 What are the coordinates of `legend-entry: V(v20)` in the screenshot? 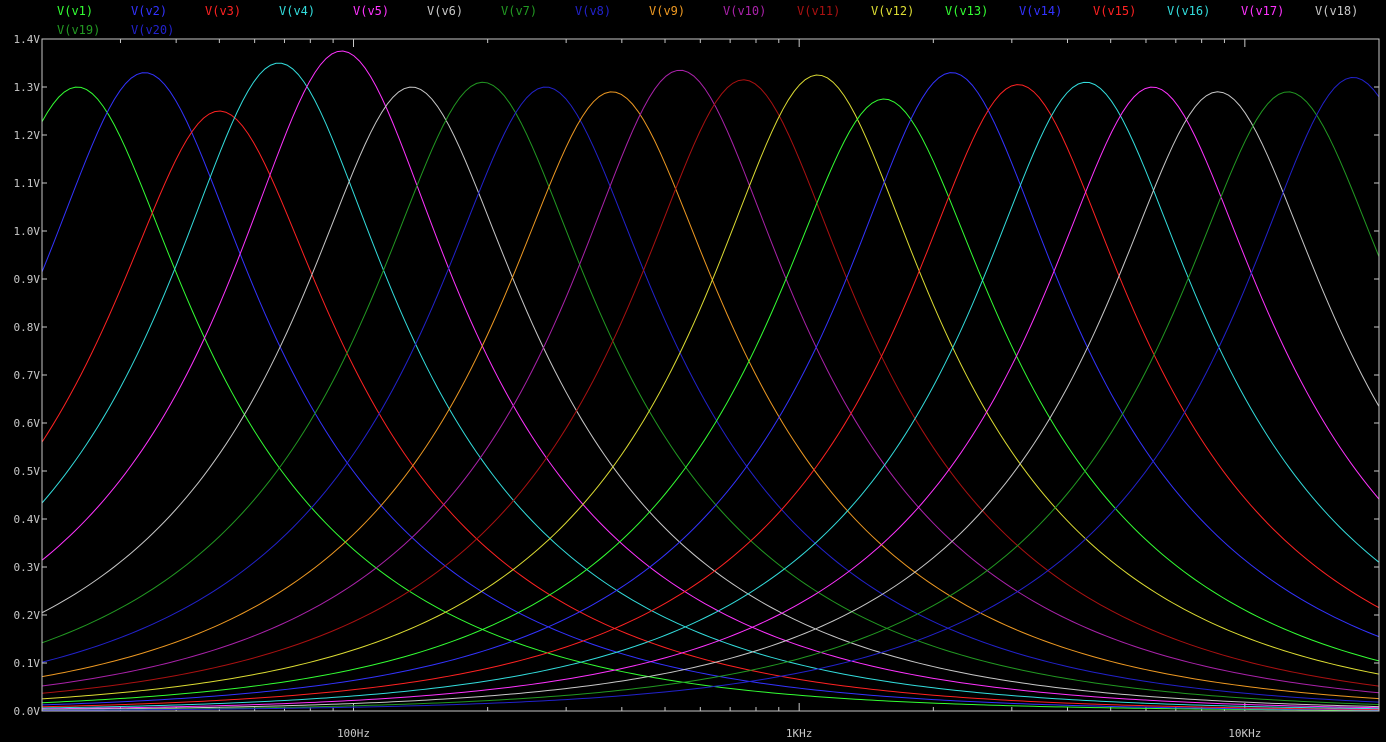 It's located at (152, 30).